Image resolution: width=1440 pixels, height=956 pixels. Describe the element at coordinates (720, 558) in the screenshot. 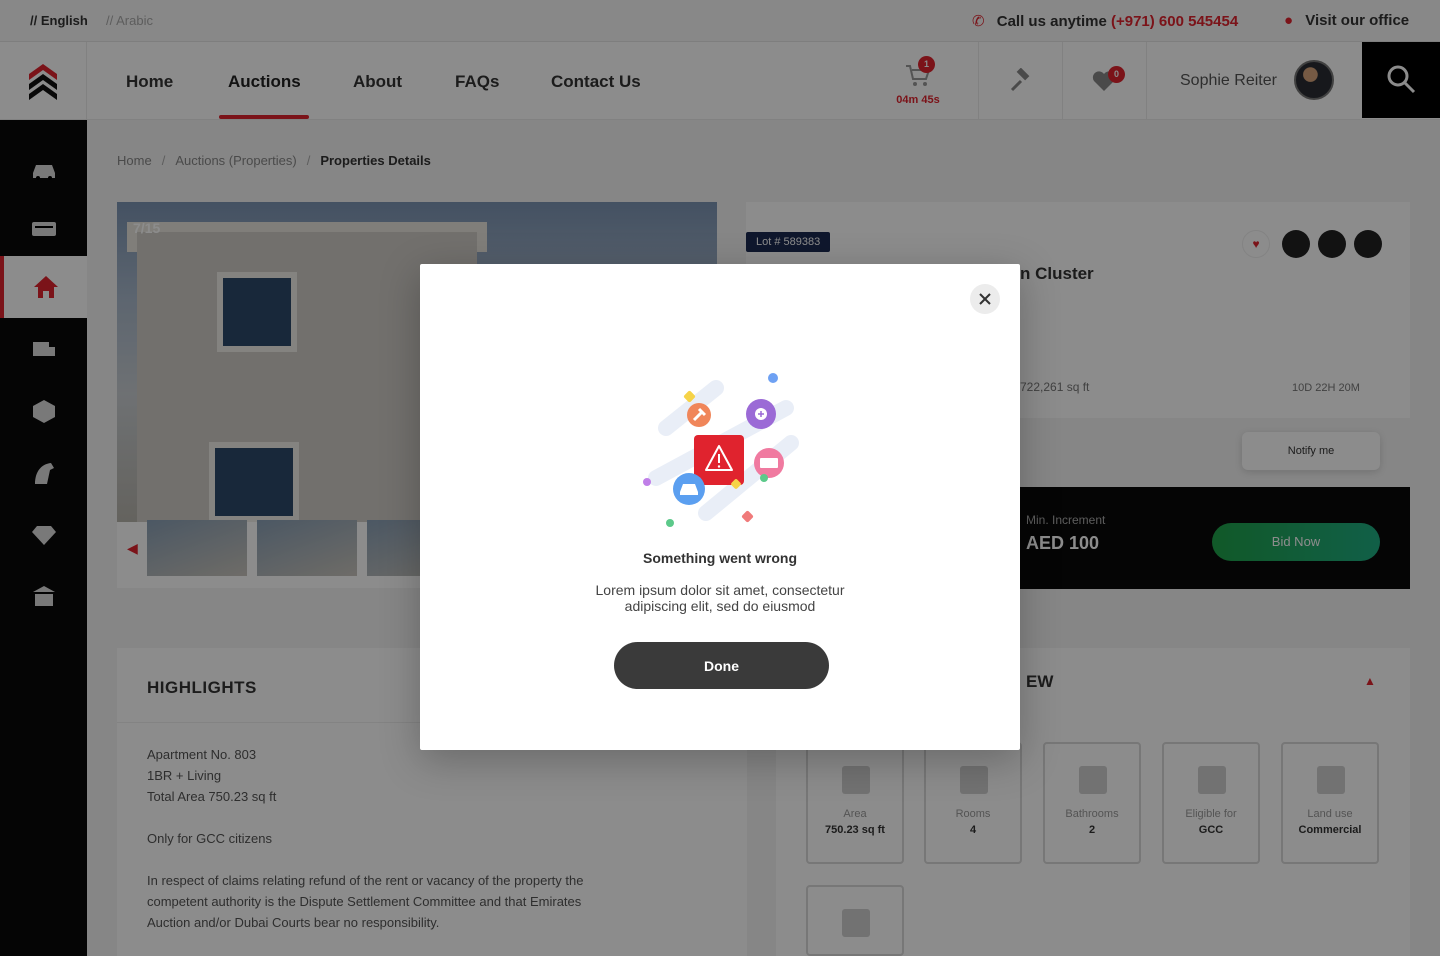

I see `modal-title: Something went wrong` at that location.